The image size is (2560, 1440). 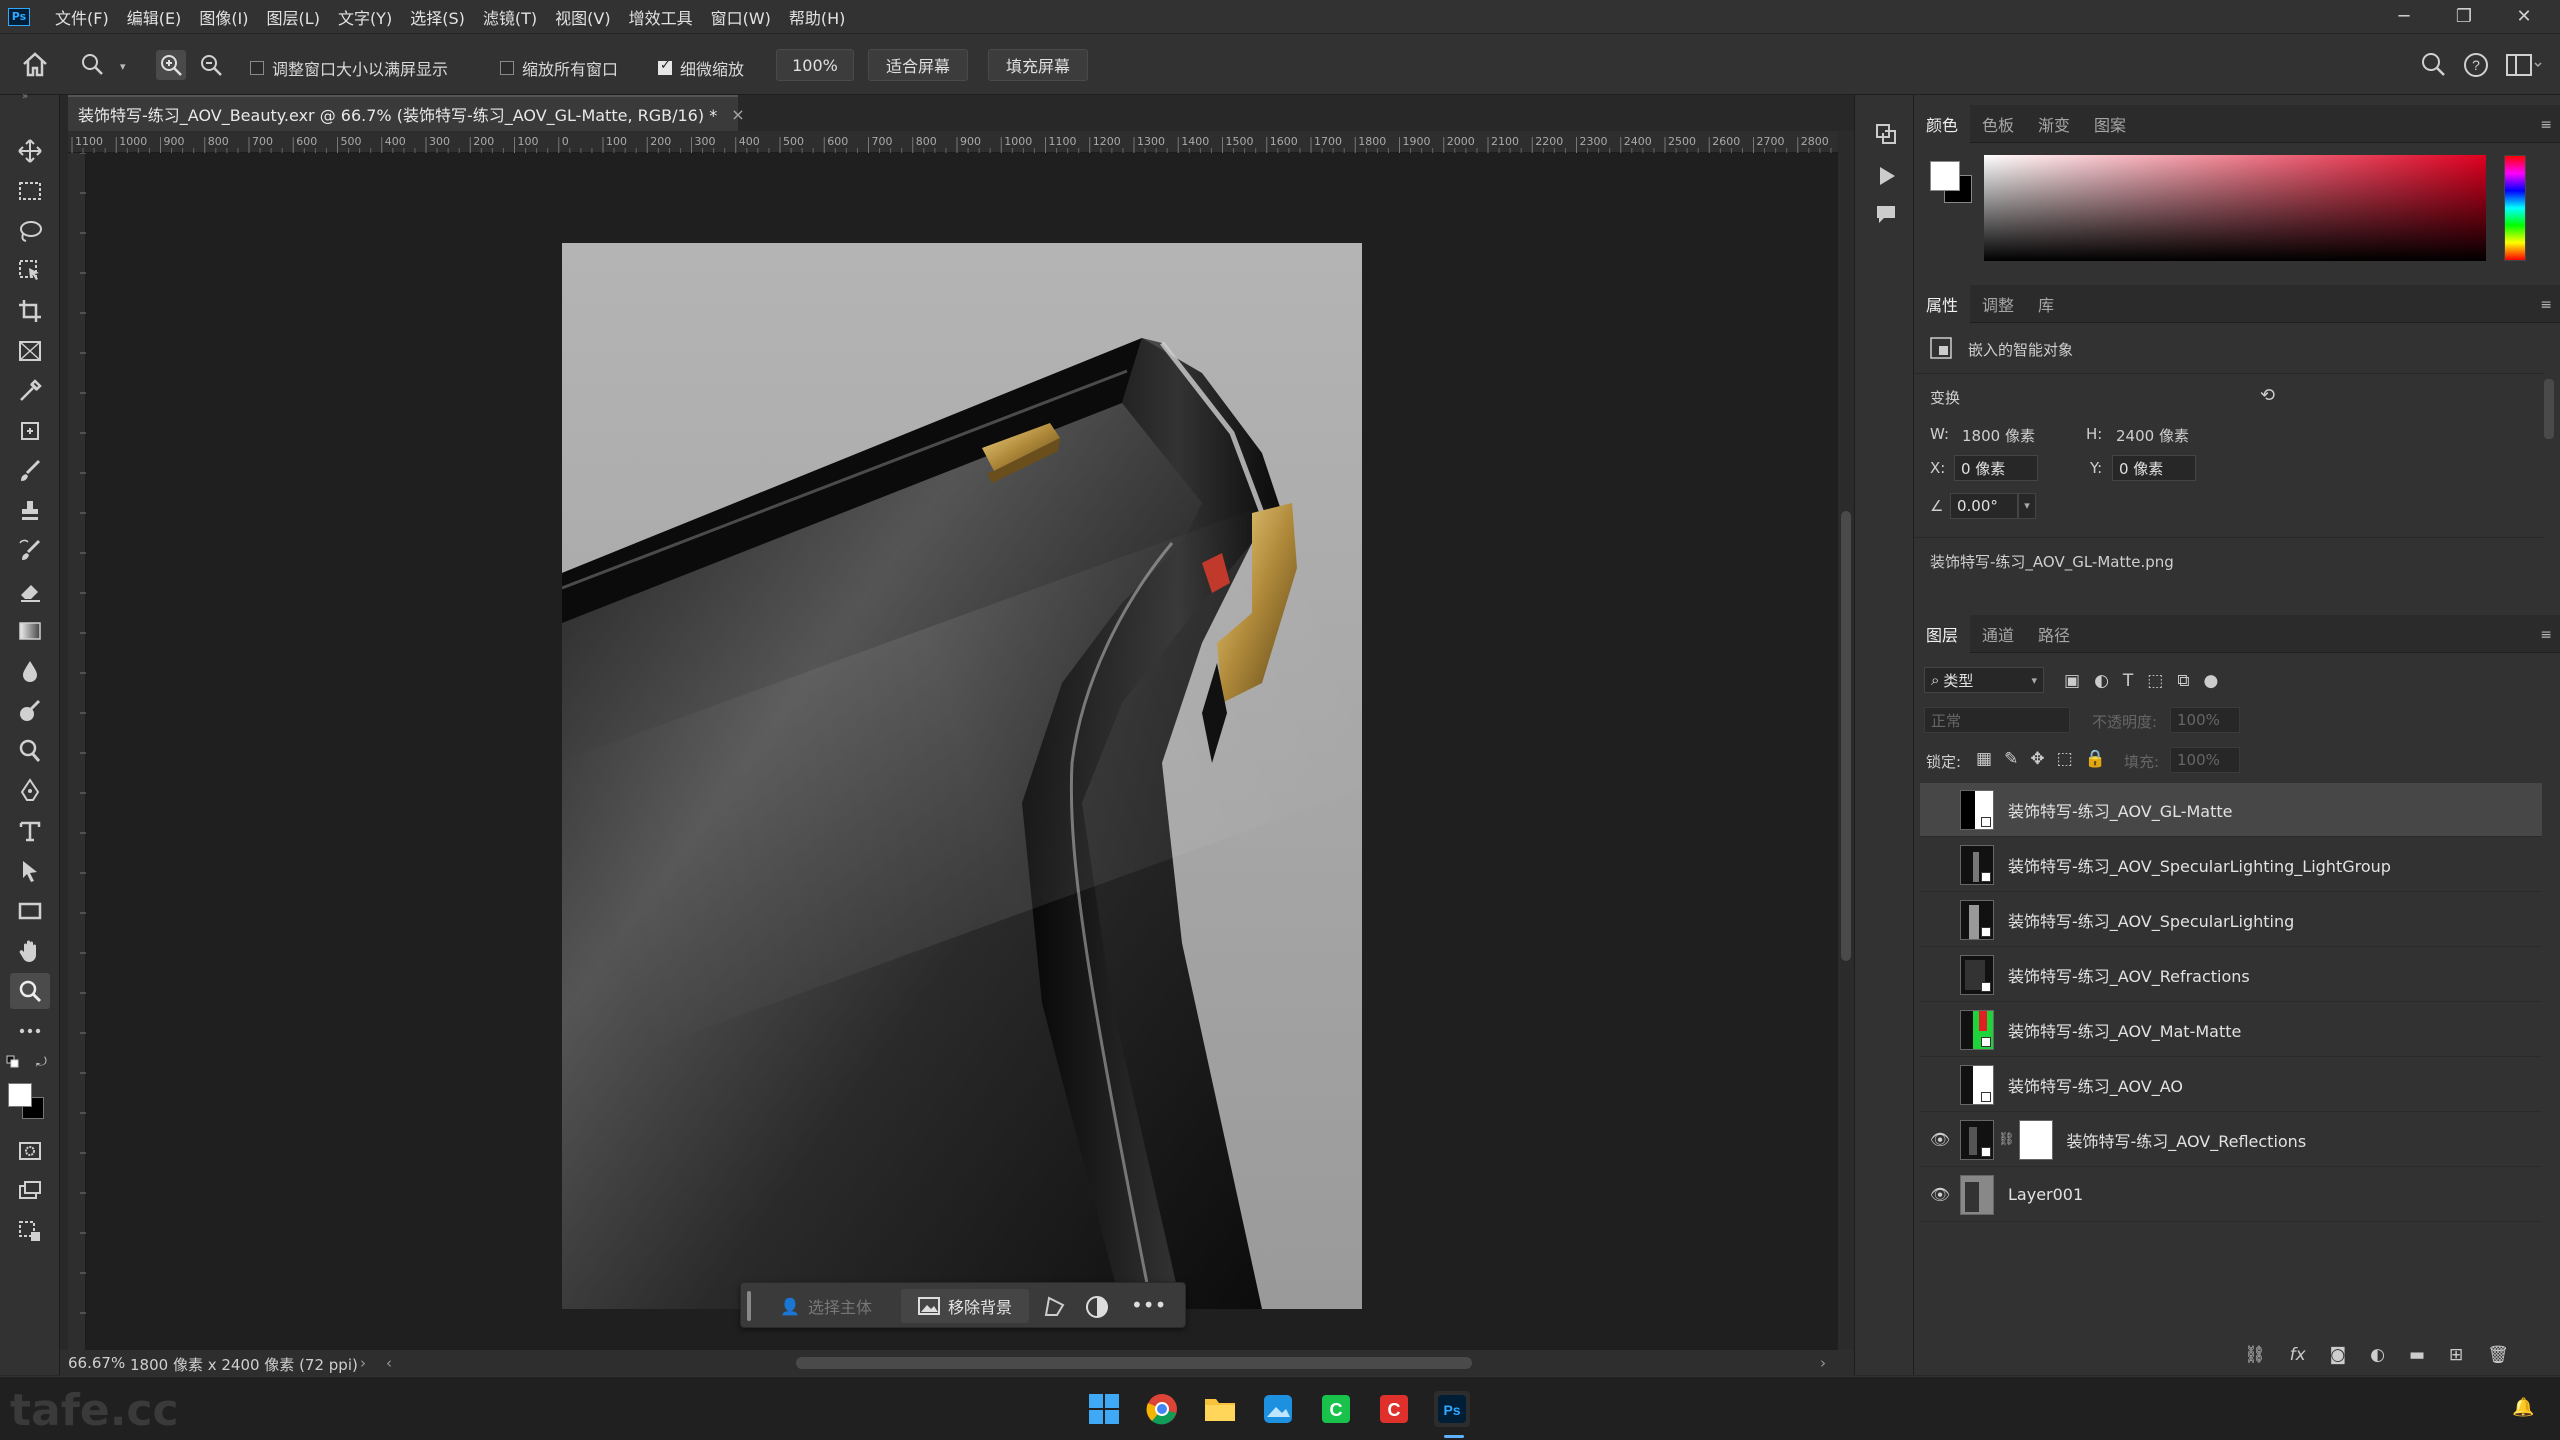 What do you see at coordinates (737, 114) in the screenshot?
I see `close-tab-icon: ×` at bounding box center [737, 114].